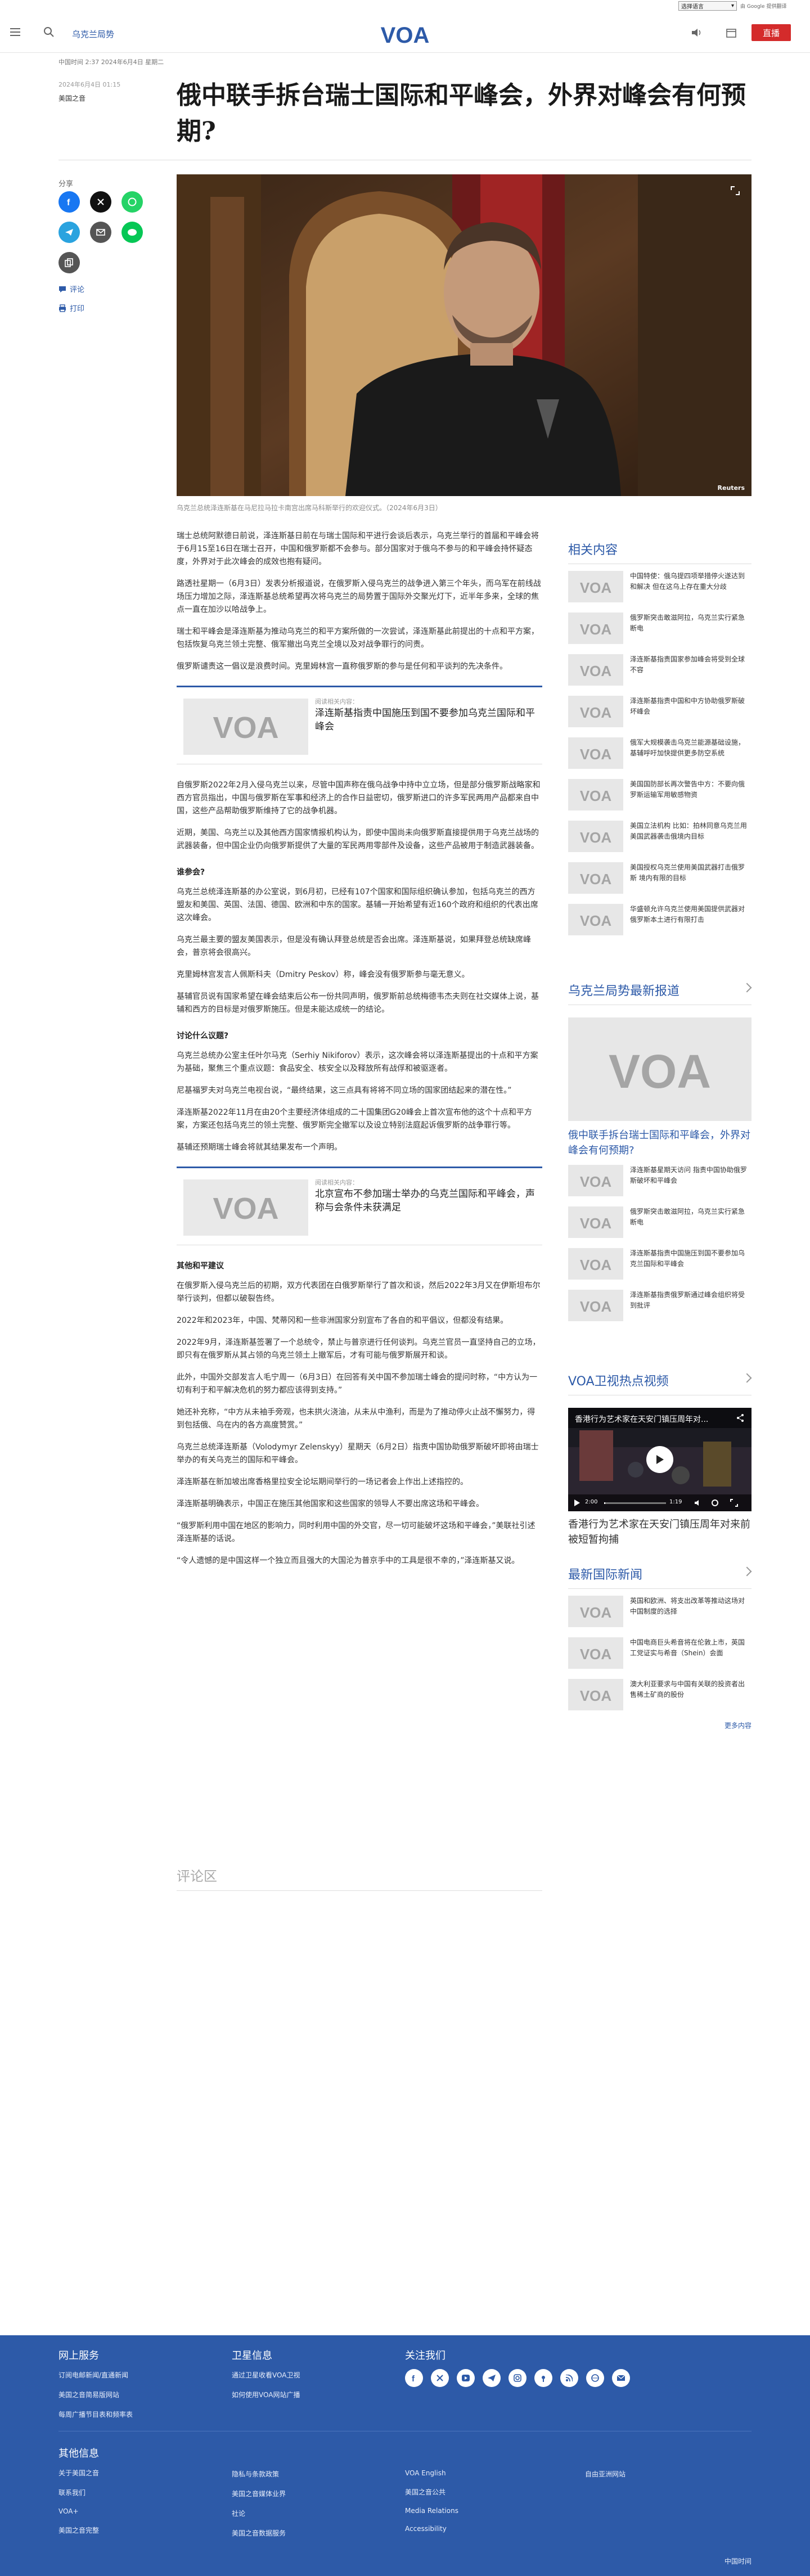  What do you see at coordinates (259, 2474) in the screenshot?
I see `footer-link: 隐私与条款政策` at bounding box center [259, 2474].